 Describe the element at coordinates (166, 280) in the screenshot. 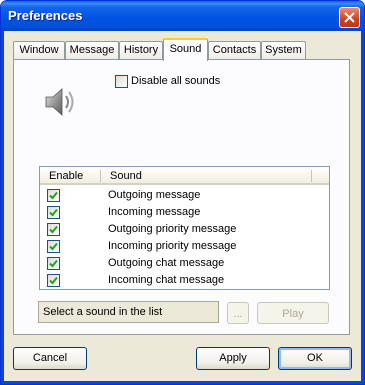

I see `sound-name: Incoming chat message` at that location.